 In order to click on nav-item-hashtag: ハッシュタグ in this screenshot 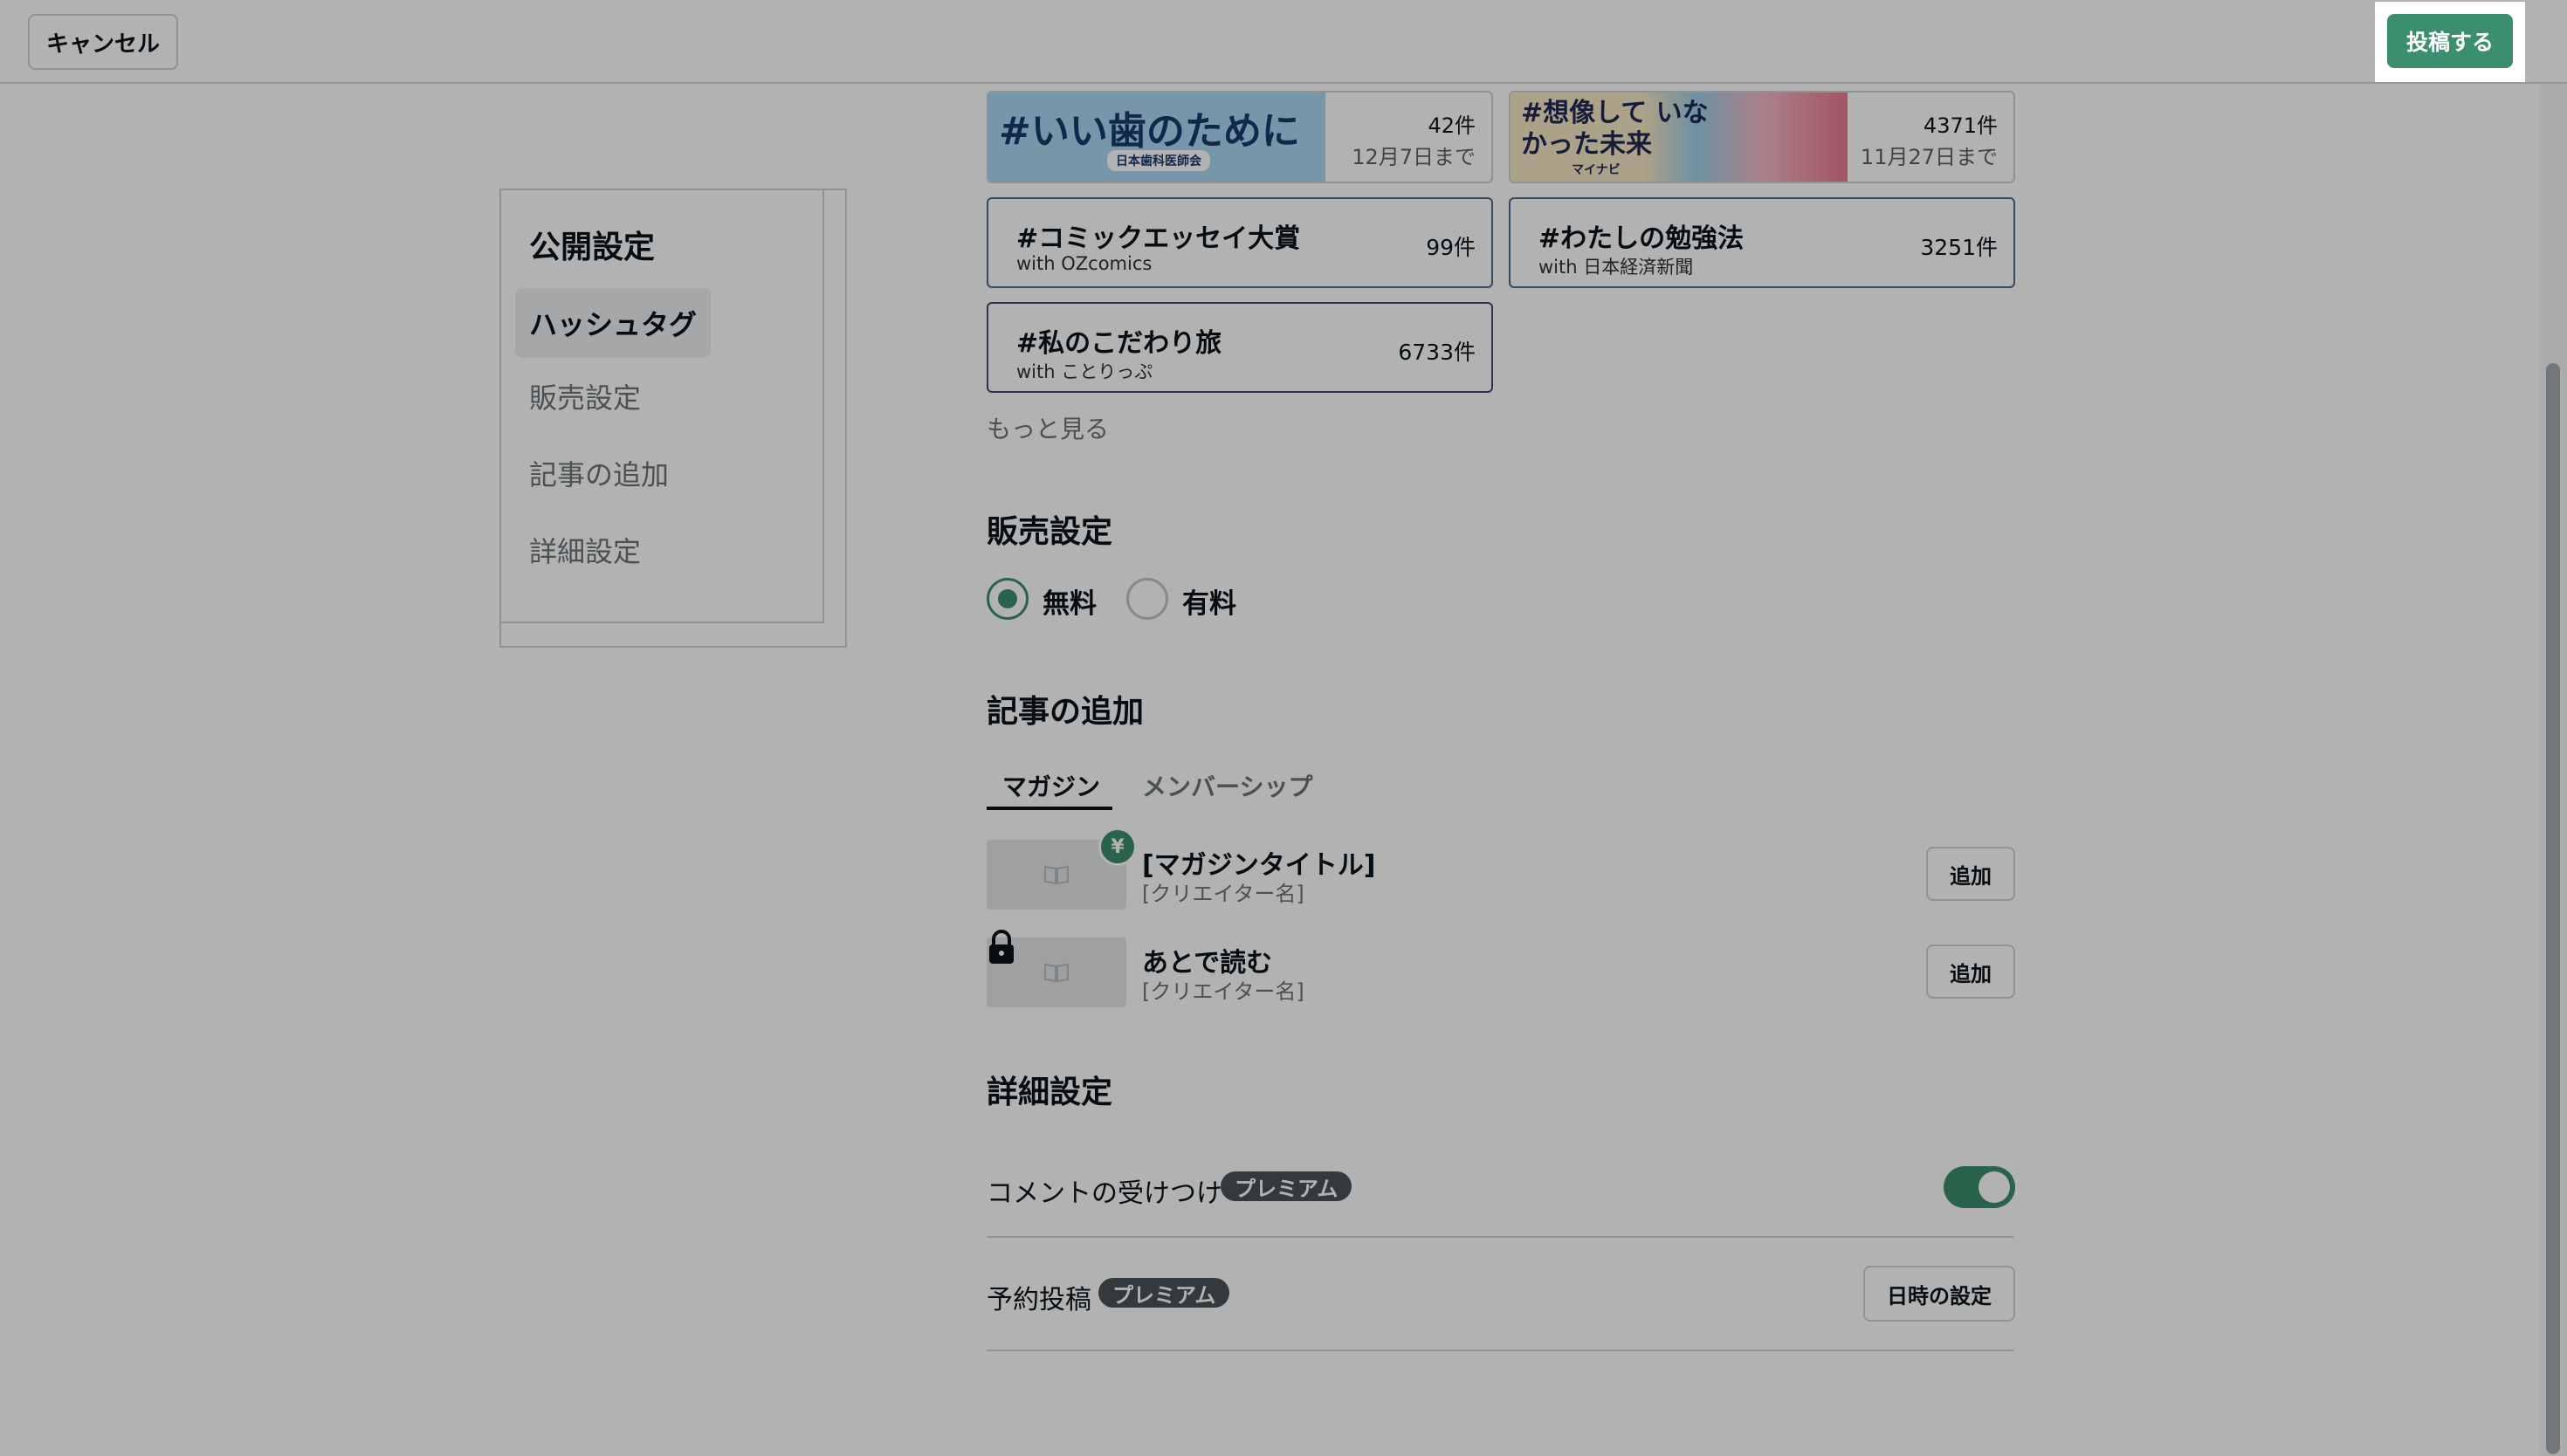, I will do `click(613, 323)`.